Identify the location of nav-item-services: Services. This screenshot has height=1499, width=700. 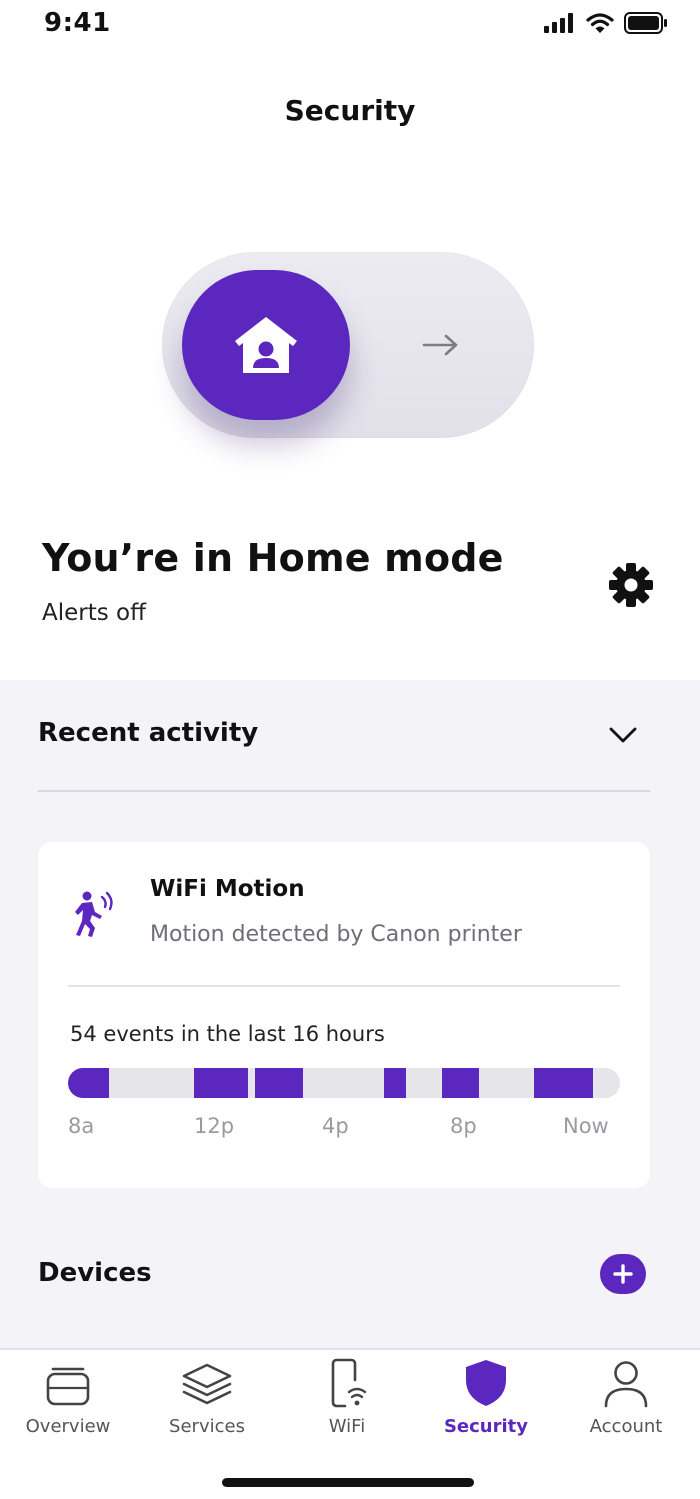
(207, 1401).